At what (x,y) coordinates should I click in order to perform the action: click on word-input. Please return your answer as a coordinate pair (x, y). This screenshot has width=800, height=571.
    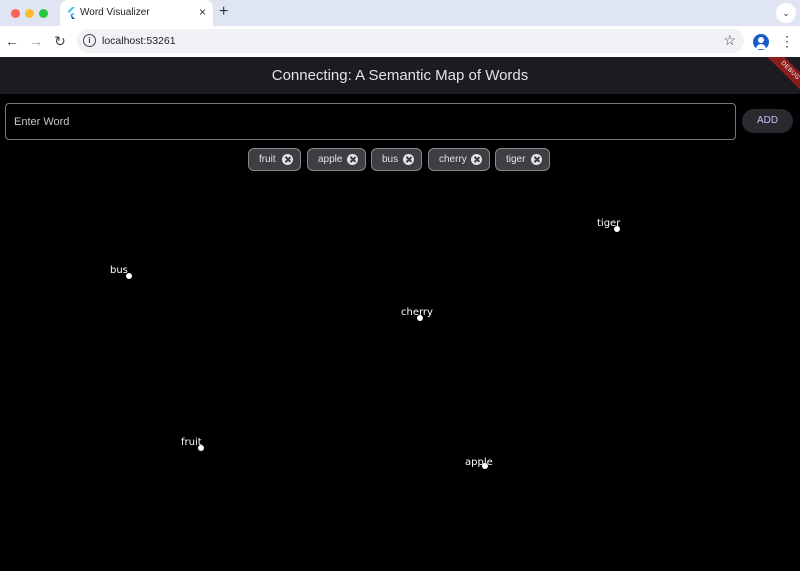
    Looking at the image, I should click on (370, 121).